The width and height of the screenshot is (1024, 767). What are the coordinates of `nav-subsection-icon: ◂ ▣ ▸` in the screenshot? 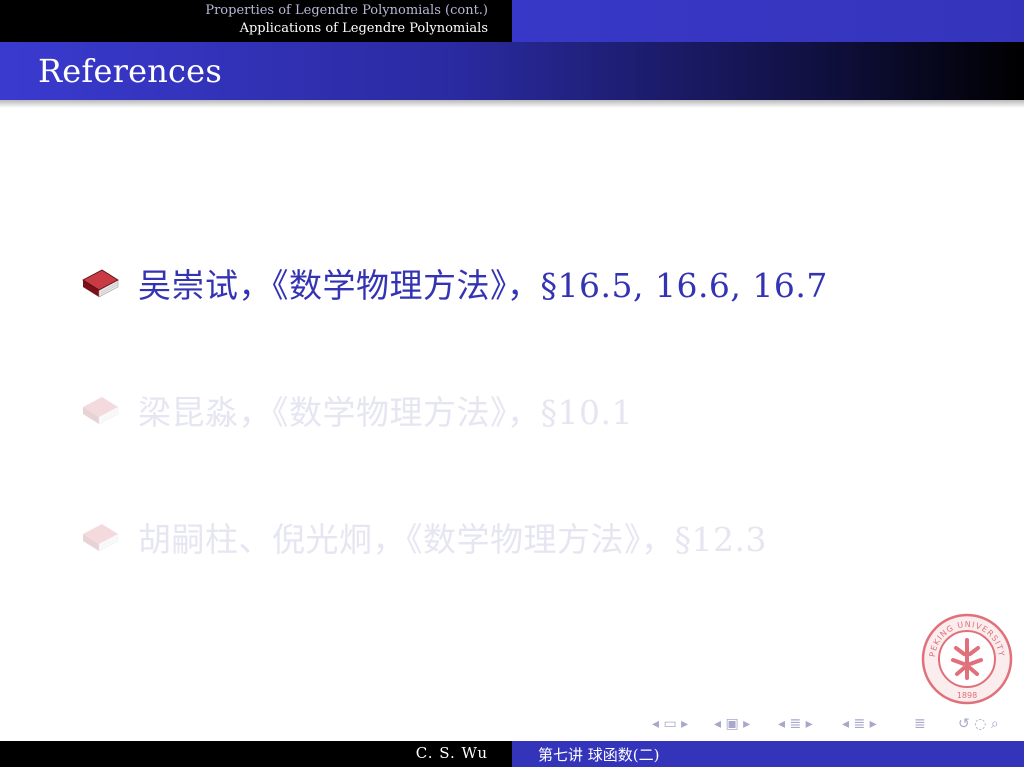 It's located at (732, 724).